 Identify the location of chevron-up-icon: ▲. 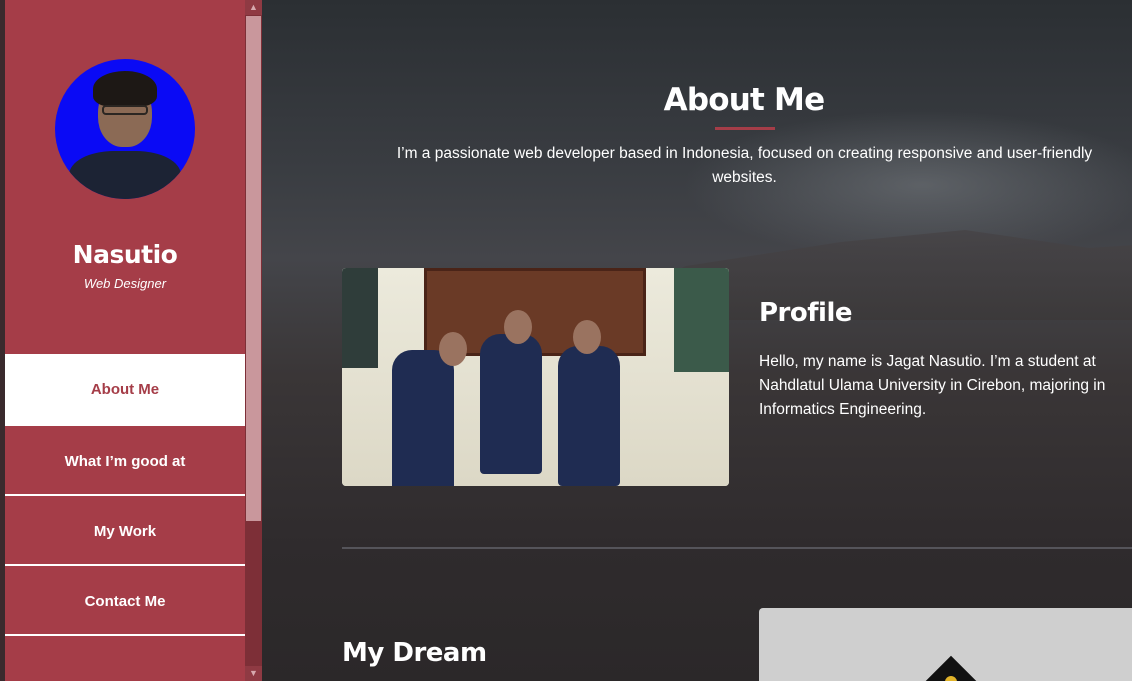
(253, 7).